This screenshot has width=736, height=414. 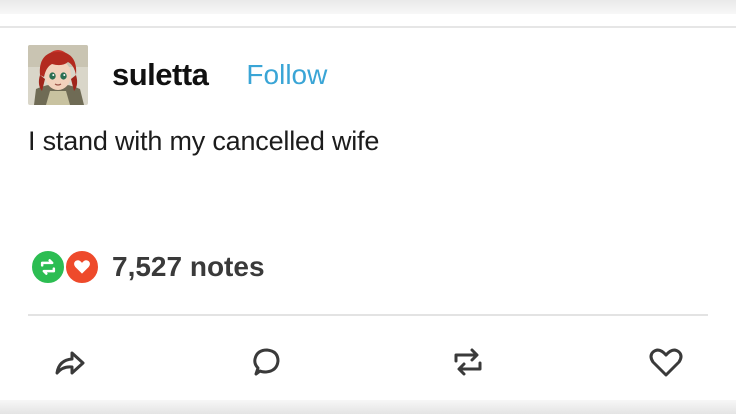 What do you see at coordinates (58, 75) in the screenshot?
I see `avatar` at bounding box center [58, 75].